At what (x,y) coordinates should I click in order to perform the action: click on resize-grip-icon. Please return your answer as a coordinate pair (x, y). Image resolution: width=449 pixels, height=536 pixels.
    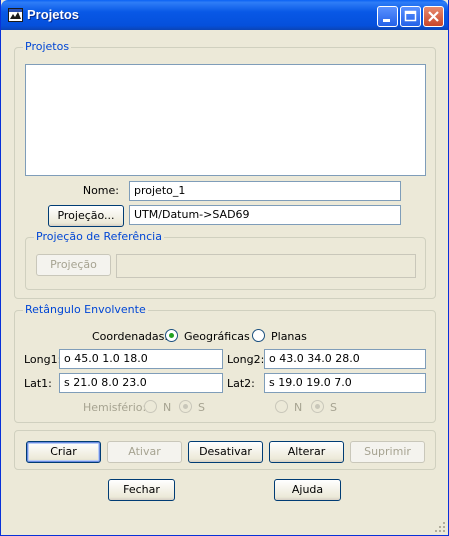
    Looking at the image, I should click on (440, 527).